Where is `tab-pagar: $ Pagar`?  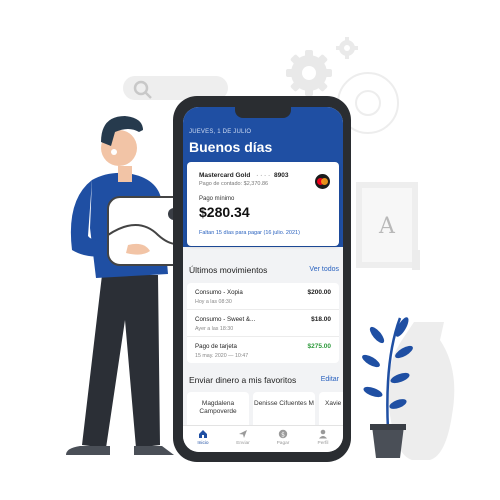 tab-pagar: $ Pagar is located at coordinates (283, 437).